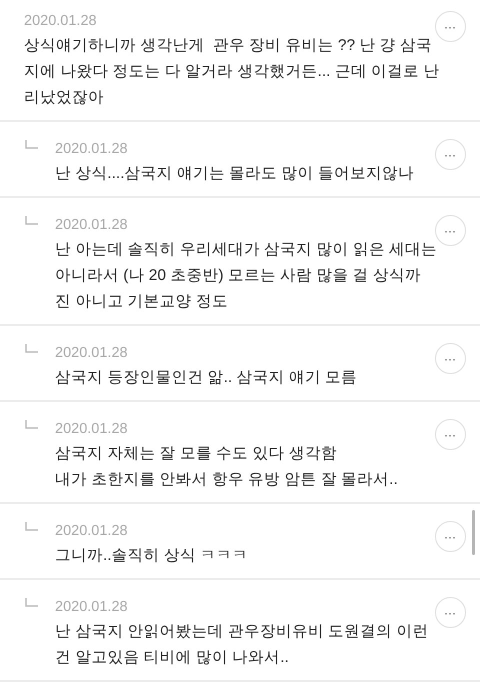 This screenshot has width=480, height=688. I want to click on comment-text: 삼국지 등장인물인건 앎.. 삼국지 얘기 모름, so click(206, 378).